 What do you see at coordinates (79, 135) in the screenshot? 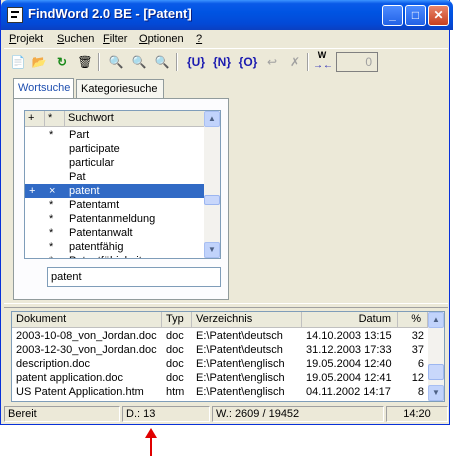
I see `word-row-word: Part` at bounding box center [79, 135].